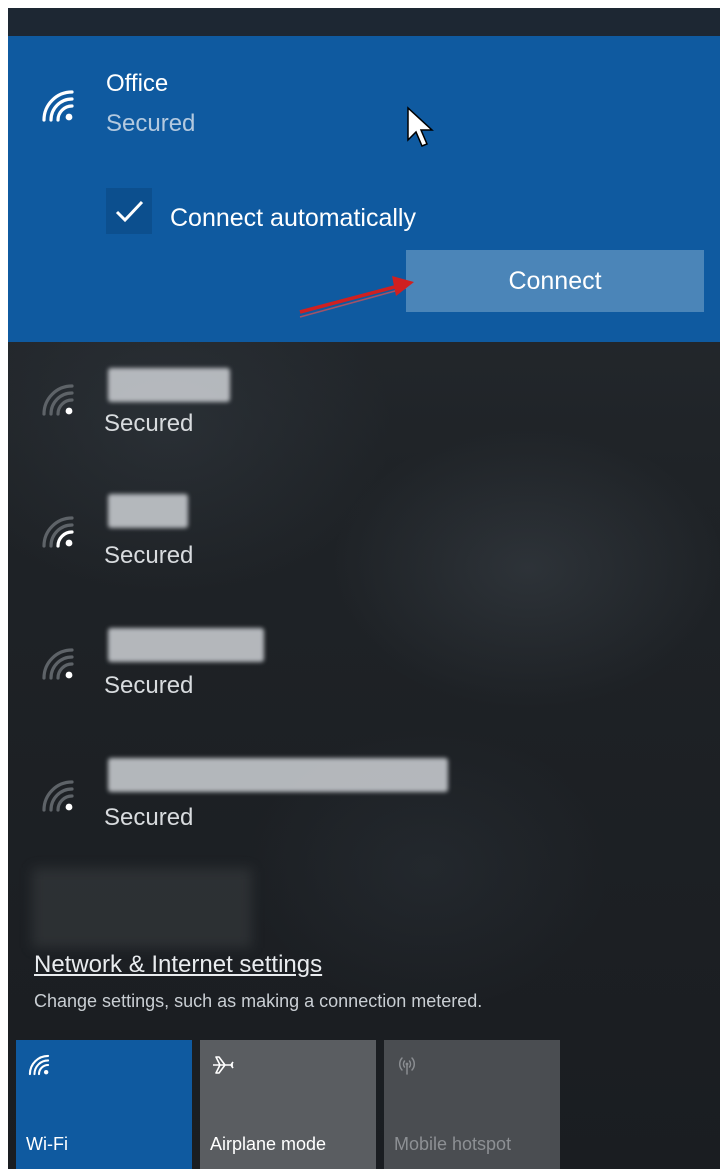 The image size is (720, 1169). What do you see at coordinates (142, 908) in the screenshot?
I see `blurred-region` at bounding box center [142, 908].